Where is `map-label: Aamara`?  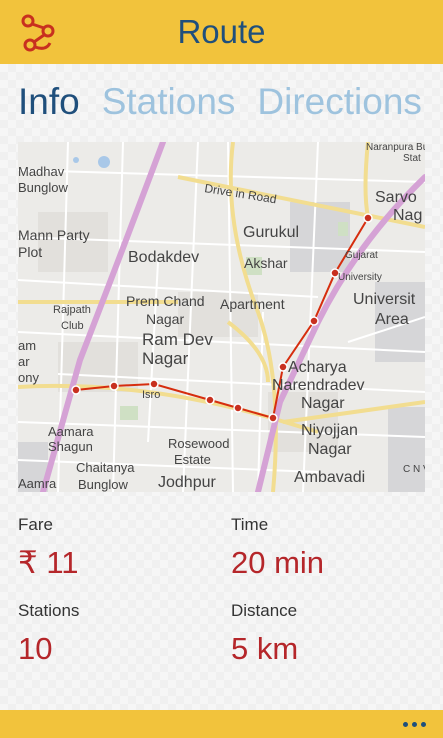 map-label: Aamara is located at coordinates (71, 431).